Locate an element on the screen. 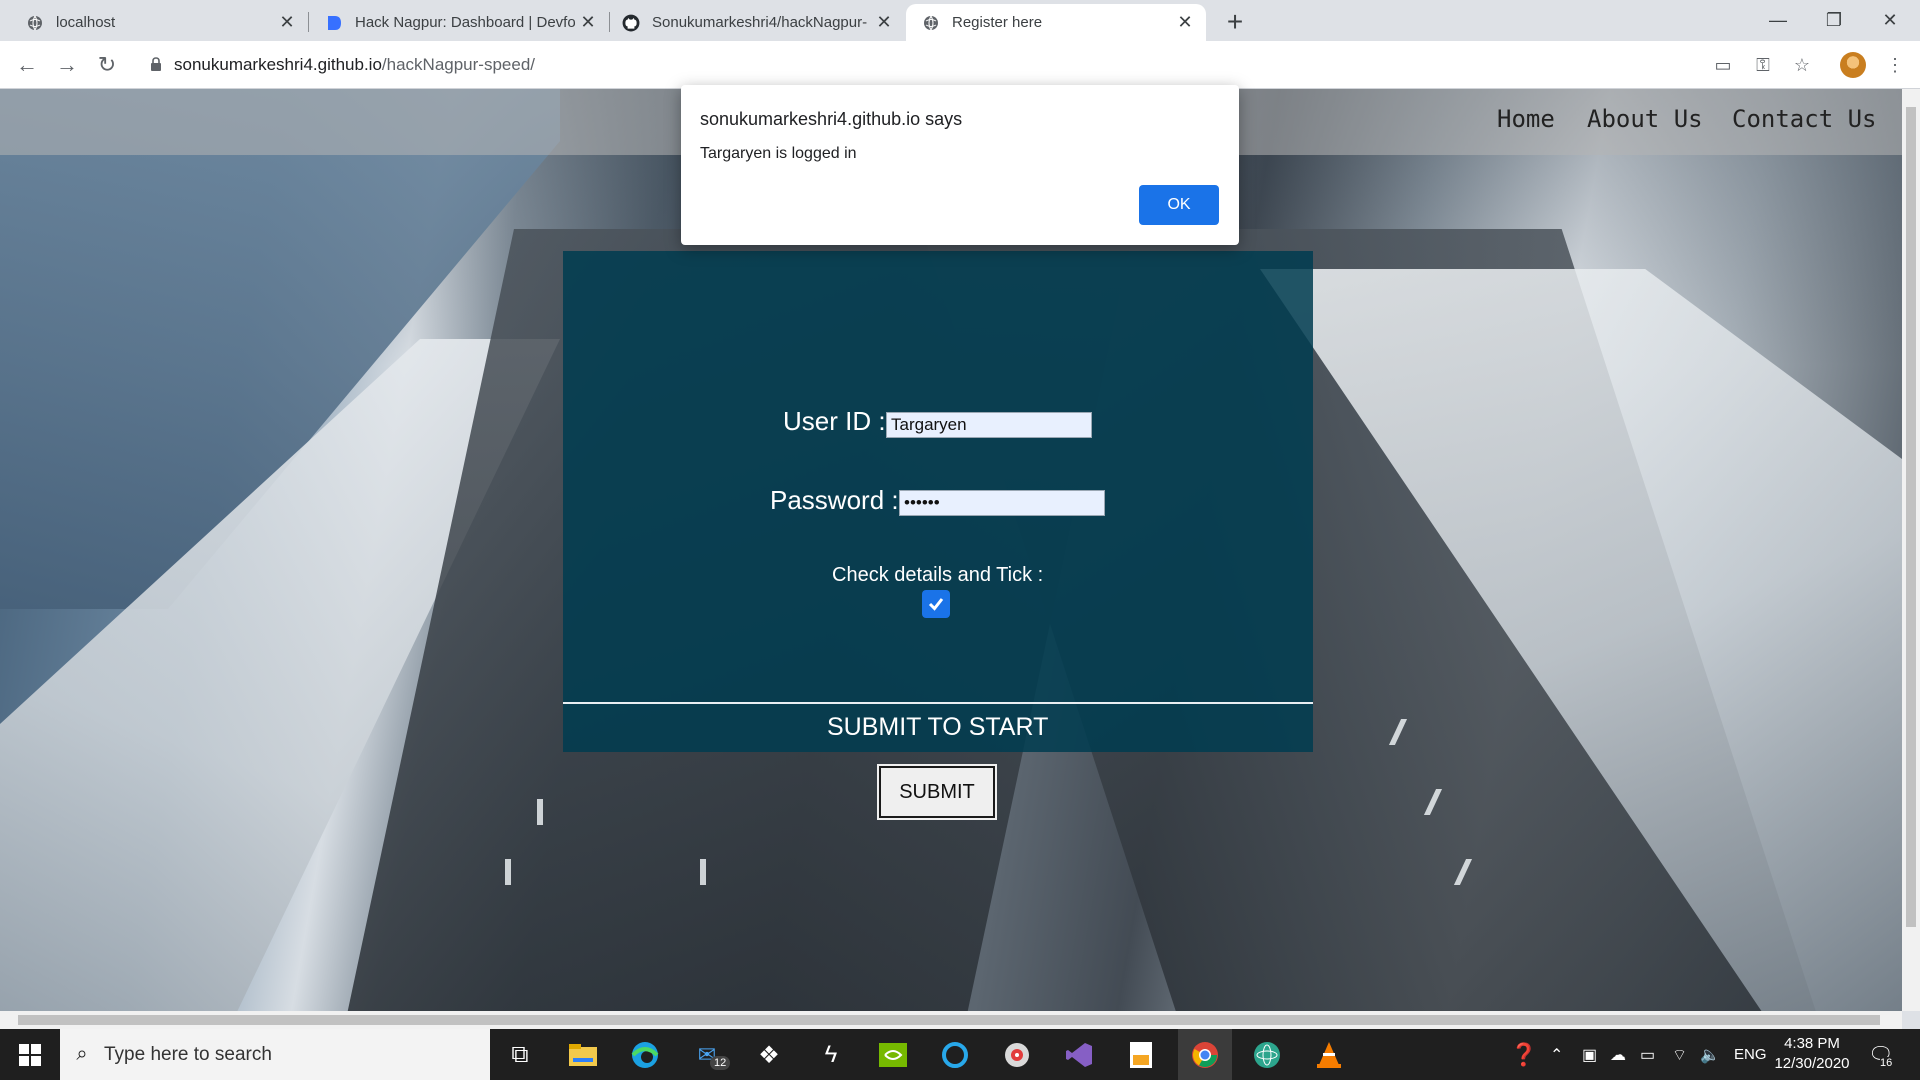 This screenshot has height=1080, width=1920. checkmark-icon is located at coordinates (936, 604).